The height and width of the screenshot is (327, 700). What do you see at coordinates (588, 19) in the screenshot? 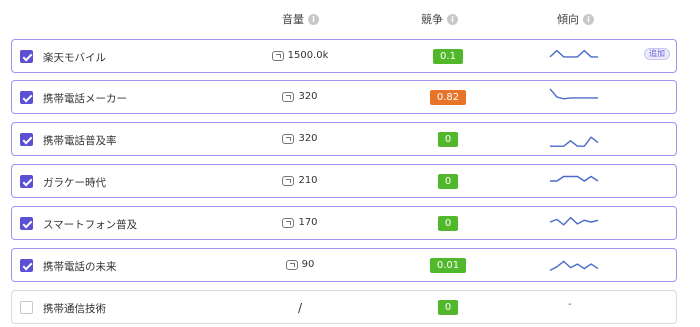
I see `trend-info-icon: i` at bounding box center [588, 19].